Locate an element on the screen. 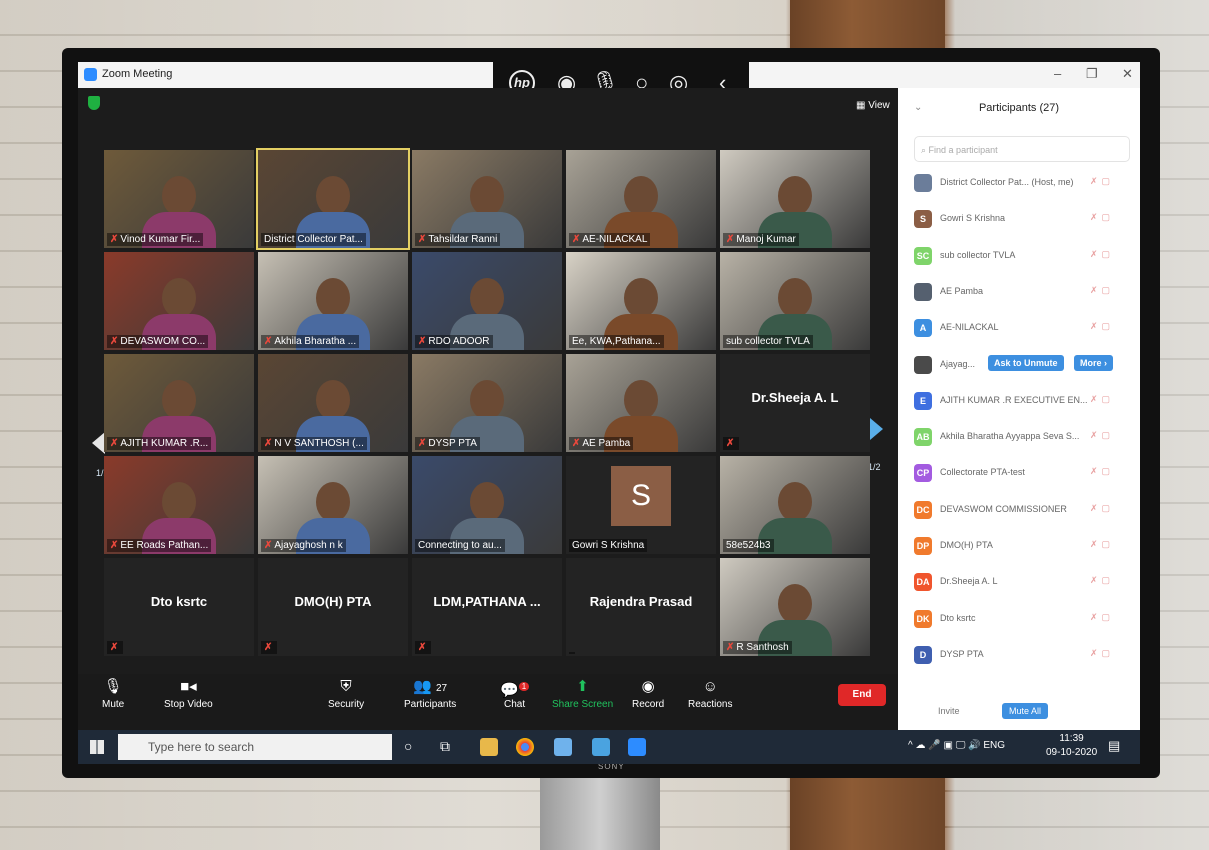  security-button: ⛨ Security is located at coordinates (346, 694).